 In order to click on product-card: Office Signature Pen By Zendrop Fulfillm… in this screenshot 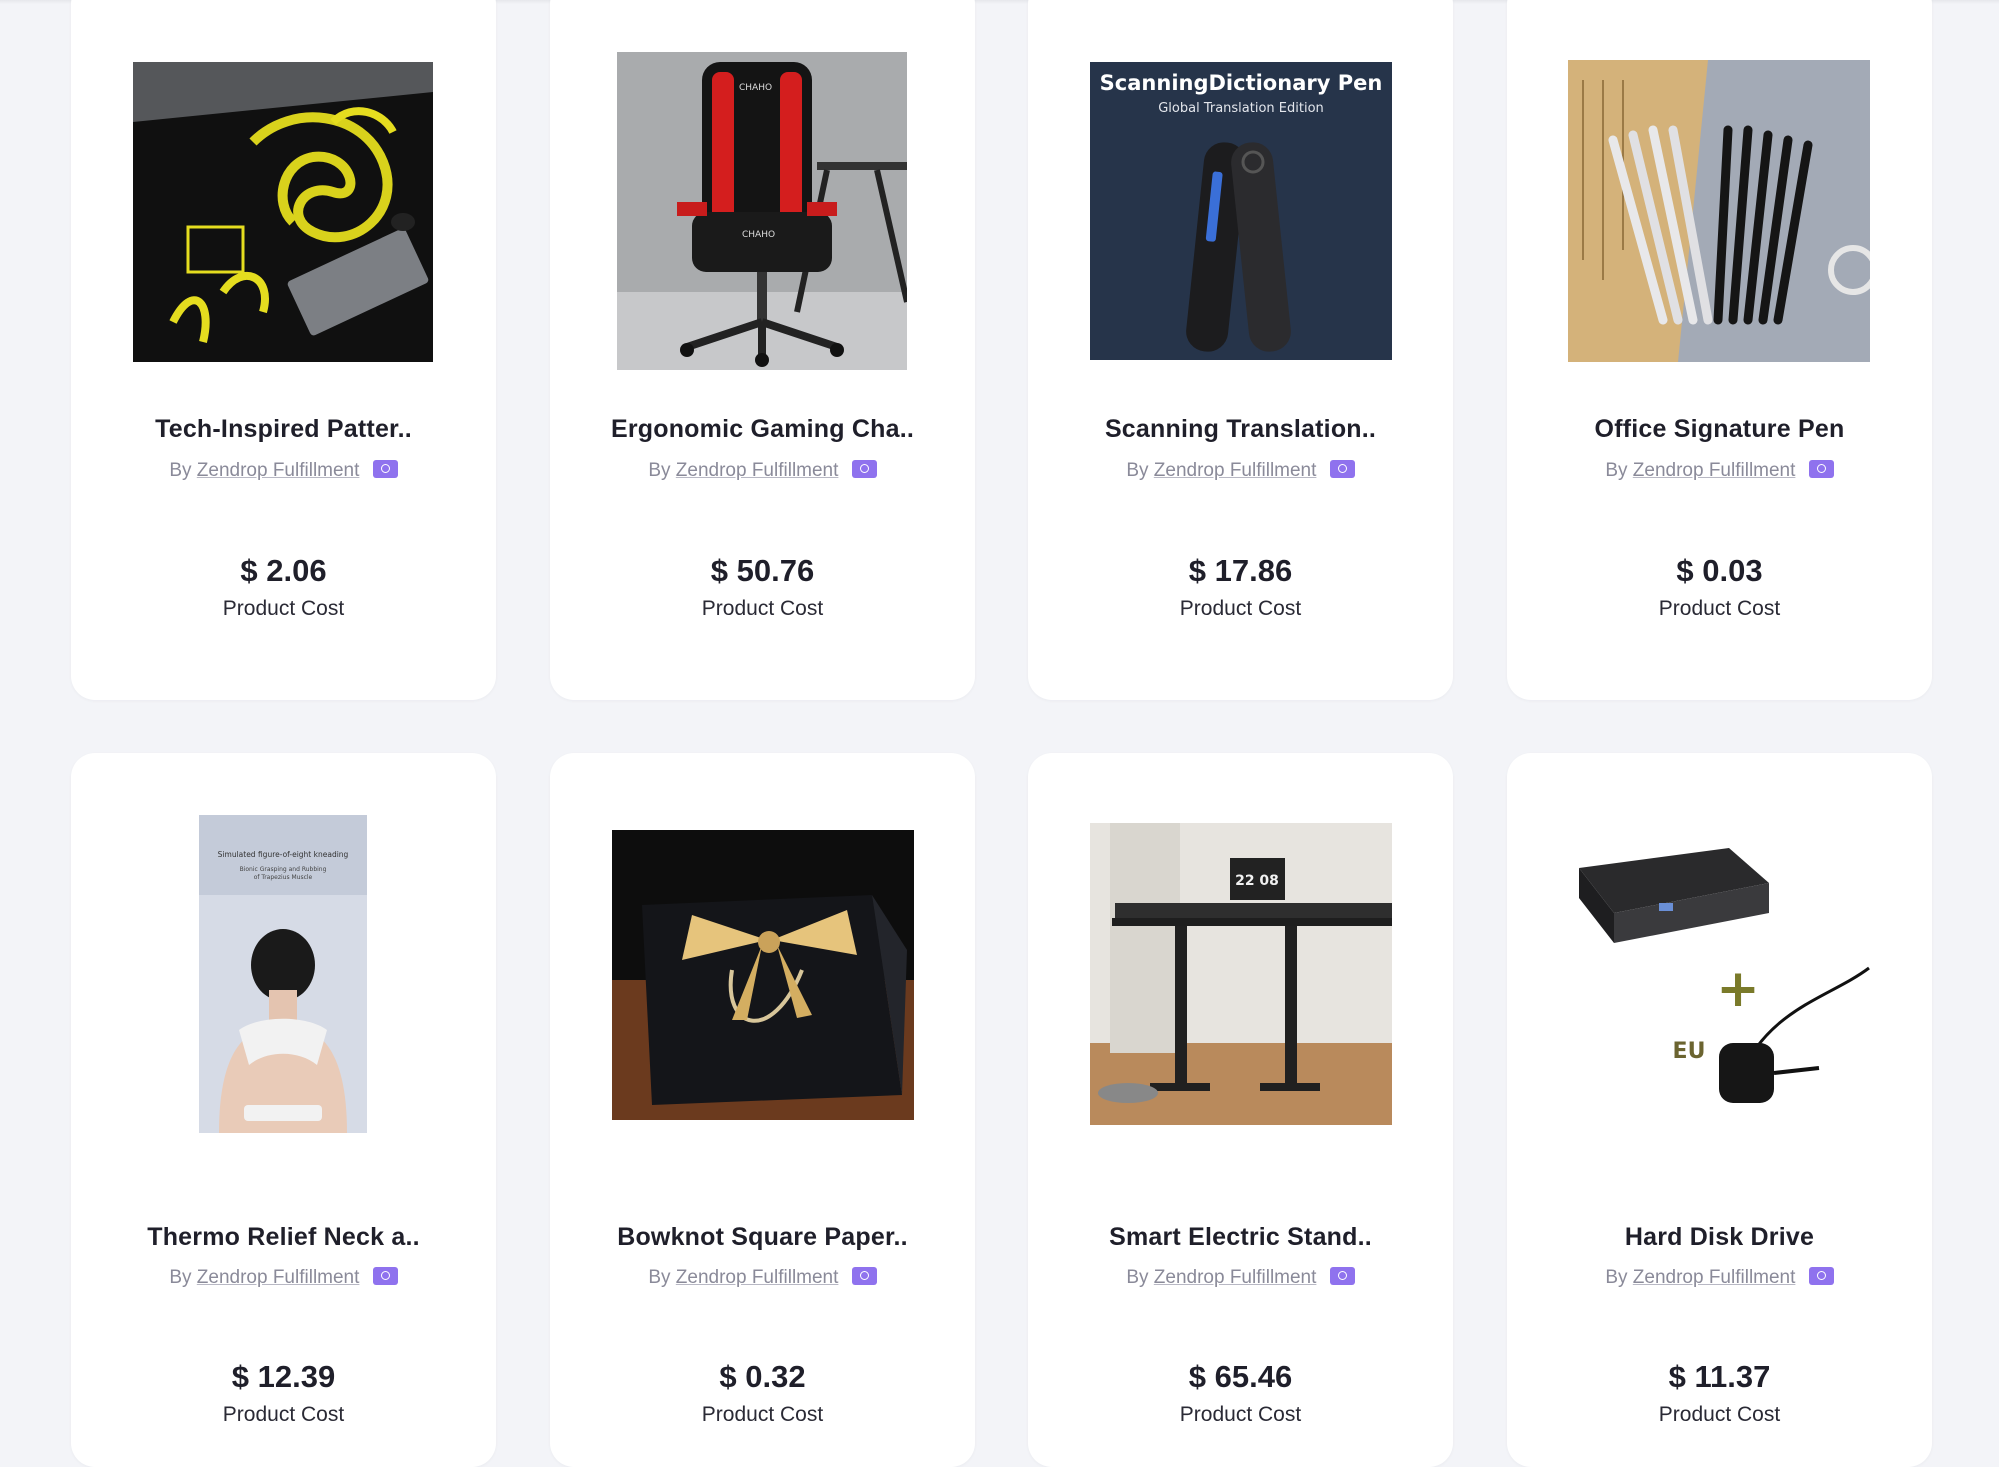, I will do `click(1719, 350)`.